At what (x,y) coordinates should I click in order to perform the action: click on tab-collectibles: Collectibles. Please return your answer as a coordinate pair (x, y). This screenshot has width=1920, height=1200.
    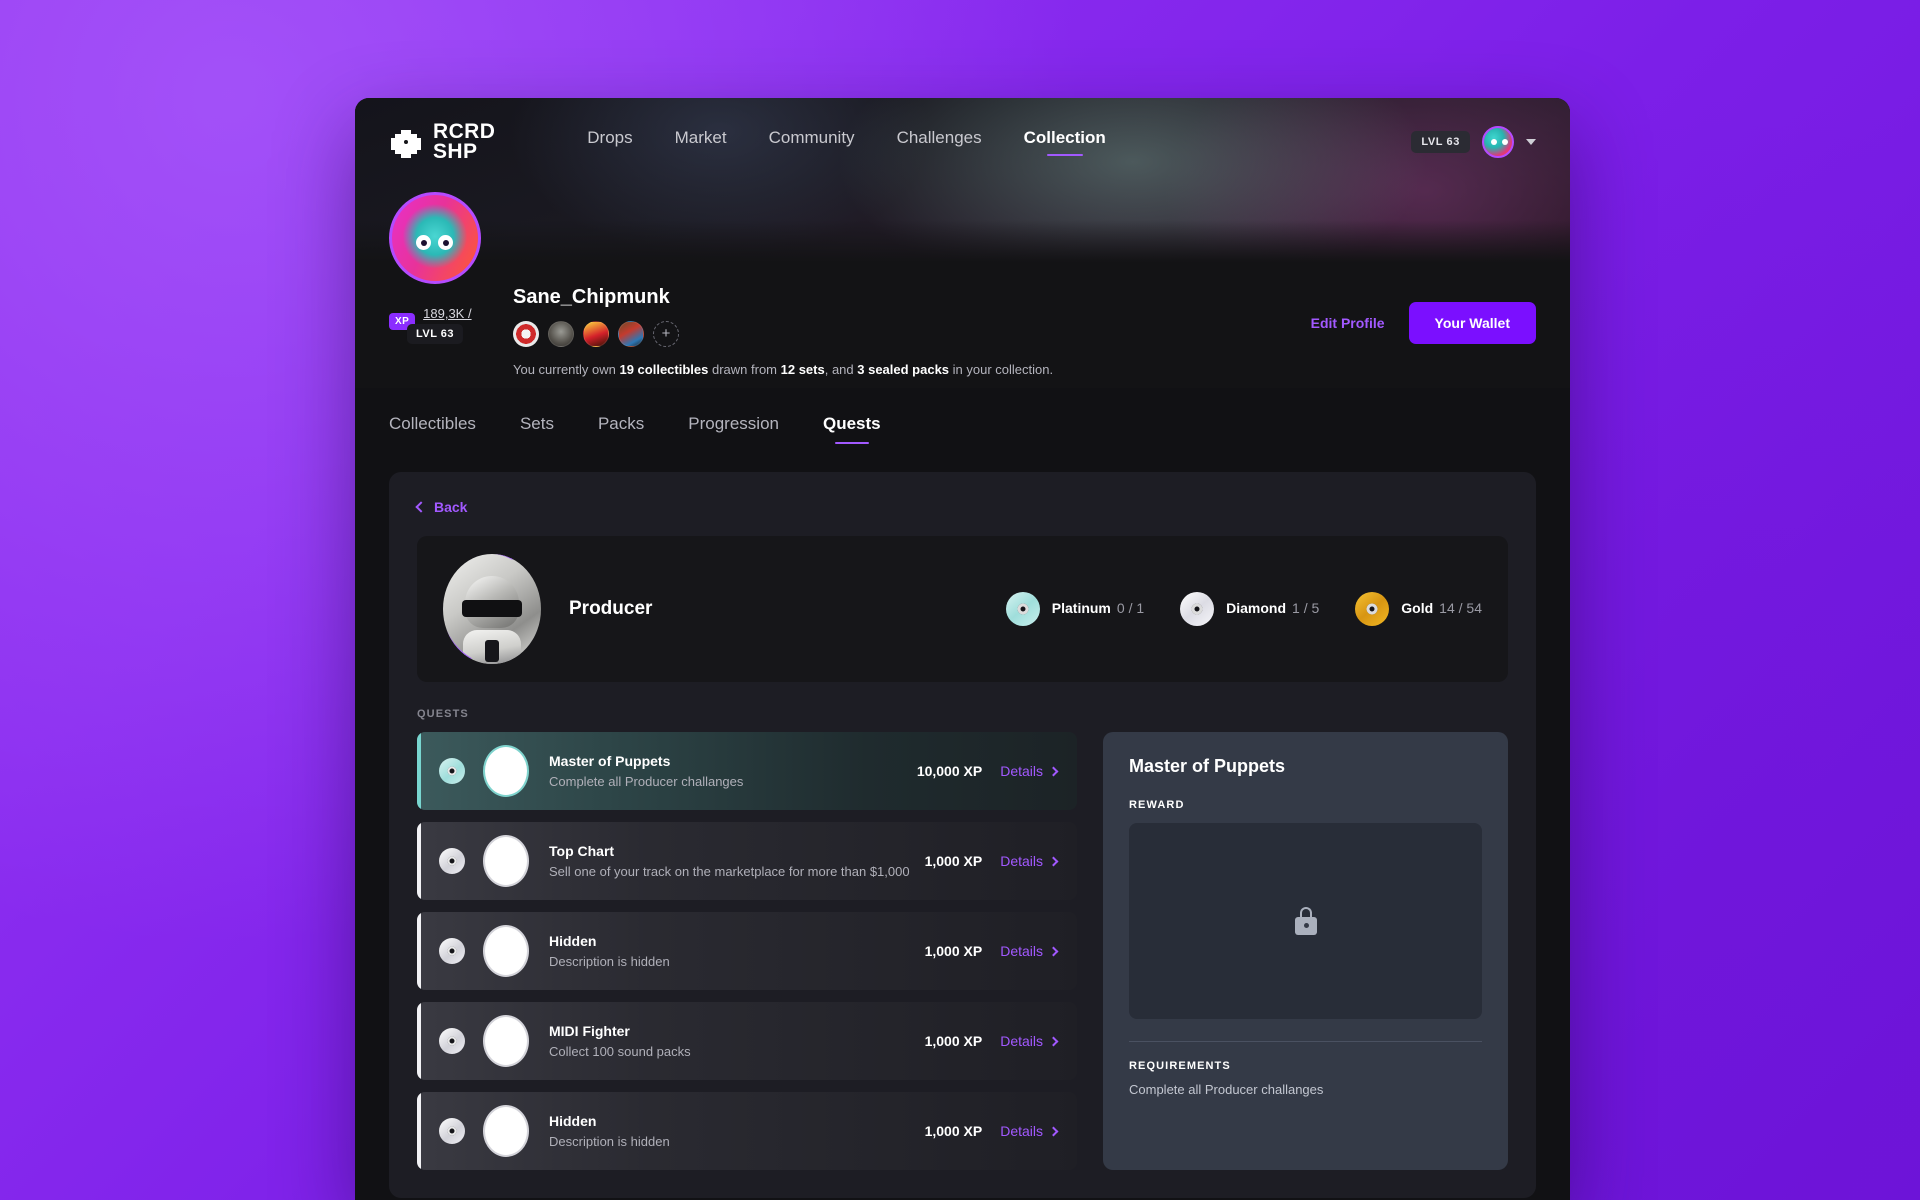
    Looking at the image, I should click on (432, 429).